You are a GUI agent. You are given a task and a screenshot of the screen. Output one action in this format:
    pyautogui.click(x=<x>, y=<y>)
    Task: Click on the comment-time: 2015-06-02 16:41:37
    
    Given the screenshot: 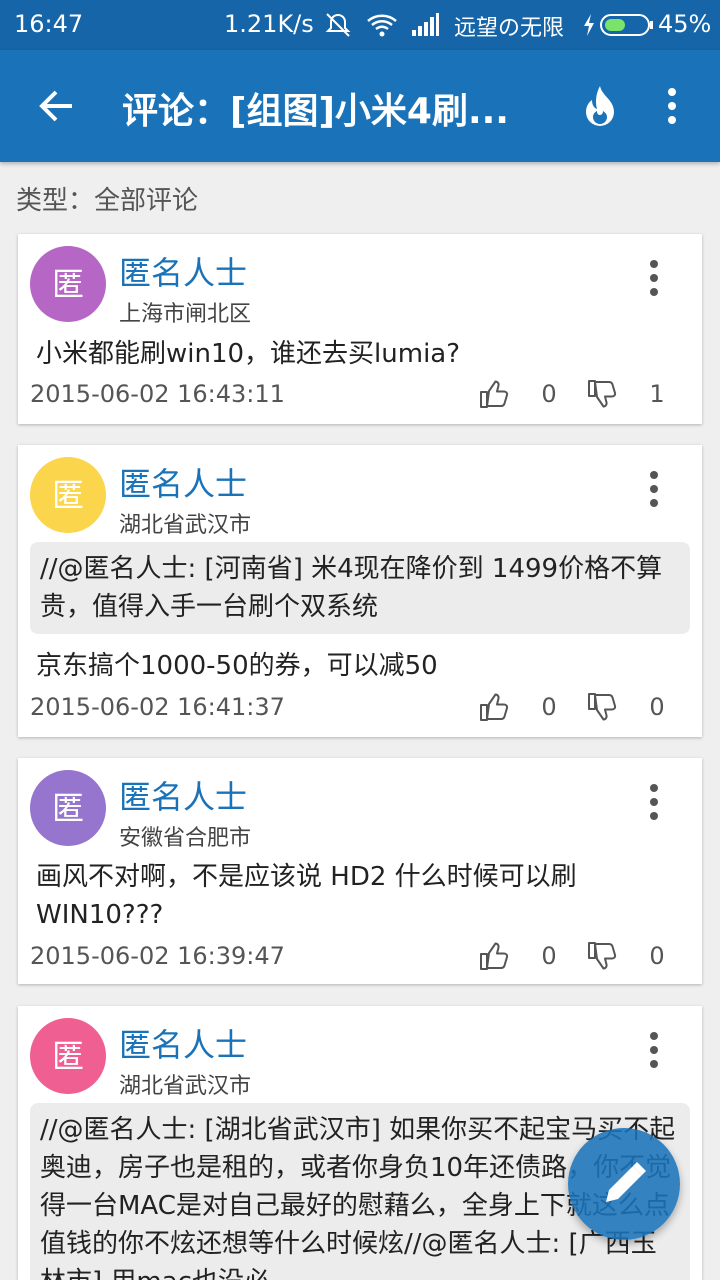 What is the action you would take?
    pyautogui.click(x=157, y=707)
    